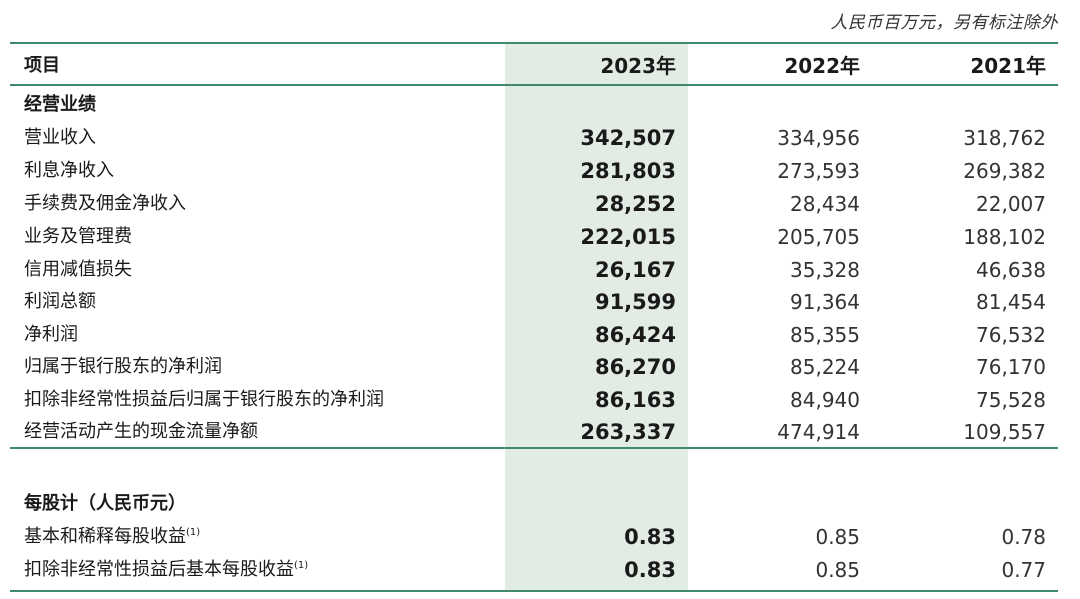 Image resolution: width=1080 pixels, height=599 pixels. What do you see at coordinates (635, 270) in the screenshot?
I see `value-2023: 26,167` at bounding box center [635, 270].